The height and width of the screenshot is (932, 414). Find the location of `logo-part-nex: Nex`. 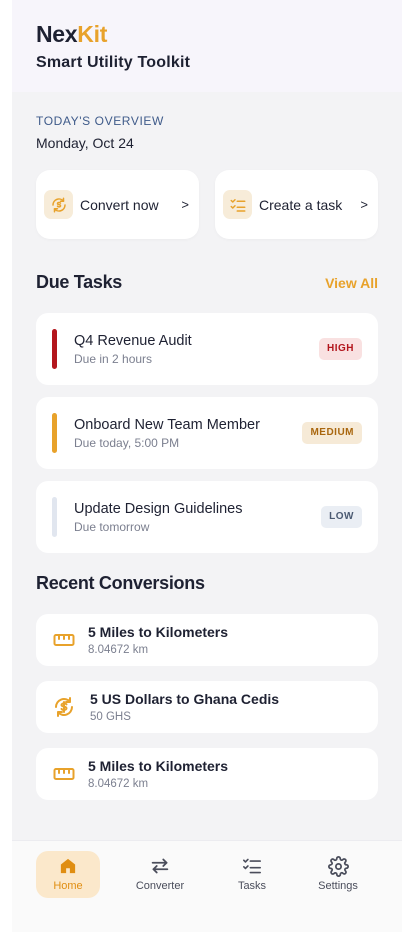

logo-part-nex: Nex is located at coordinates (57, 34).